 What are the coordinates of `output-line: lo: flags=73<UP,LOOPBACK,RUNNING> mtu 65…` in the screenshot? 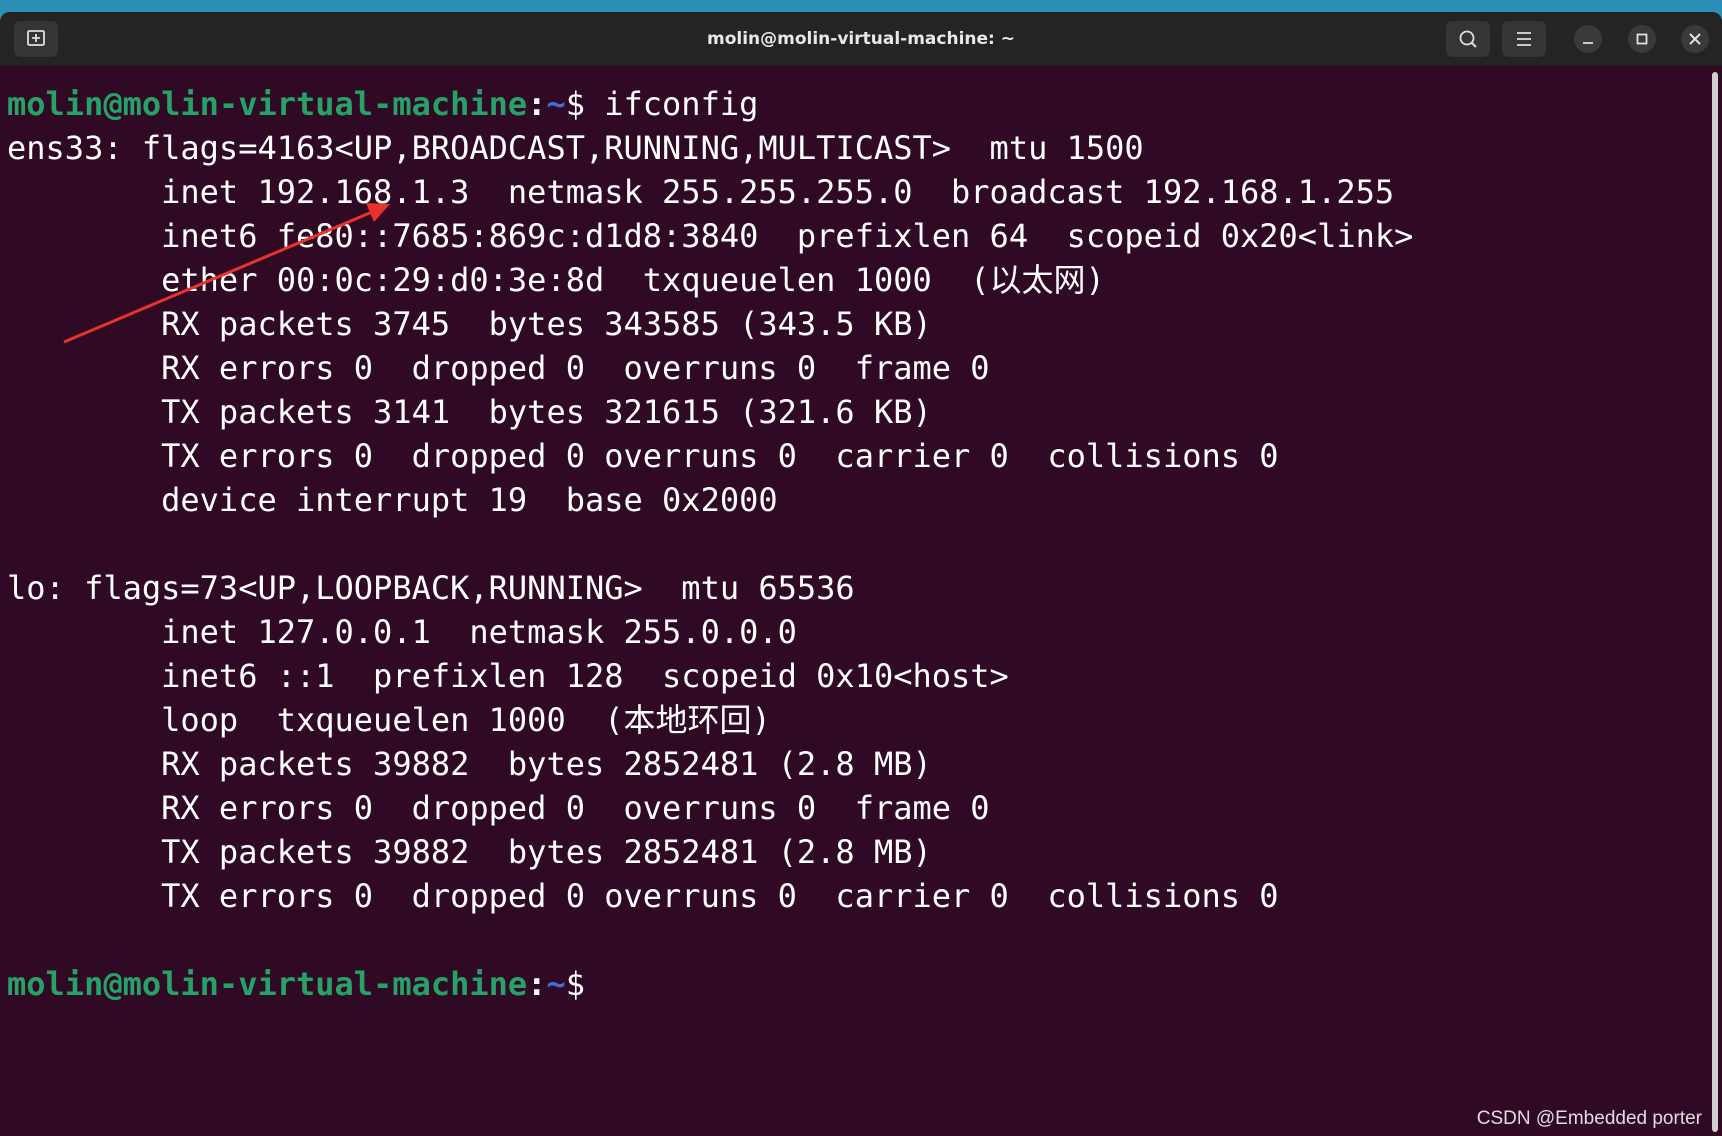 It's located at (431, 588).